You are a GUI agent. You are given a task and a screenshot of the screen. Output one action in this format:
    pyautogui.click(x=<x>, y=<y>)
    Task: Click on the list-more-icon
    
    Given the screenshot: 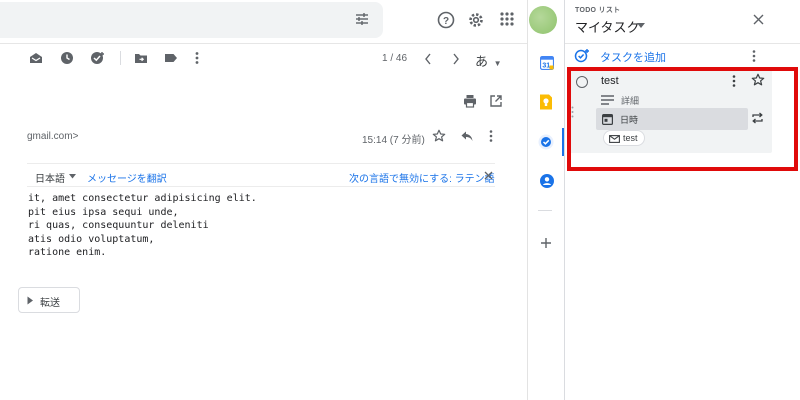 What is the action you would take?
    pyautogui.click(x=754, y=56)
    